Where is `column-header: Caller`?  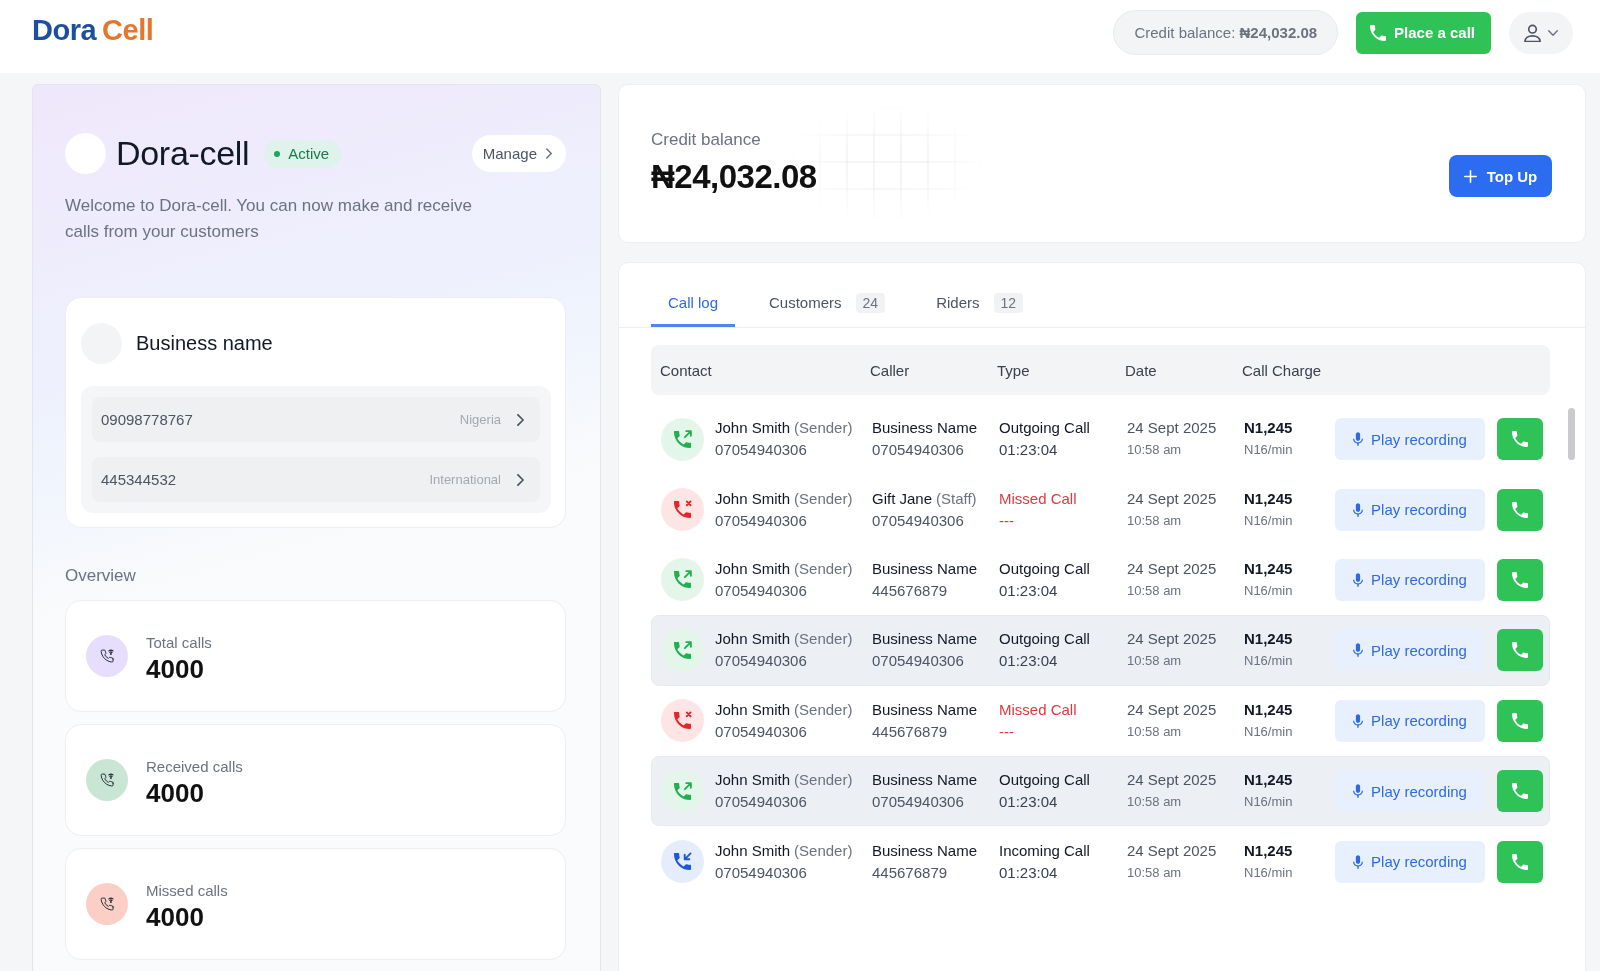
column-header: Caller is located at coordinates (890, 370).